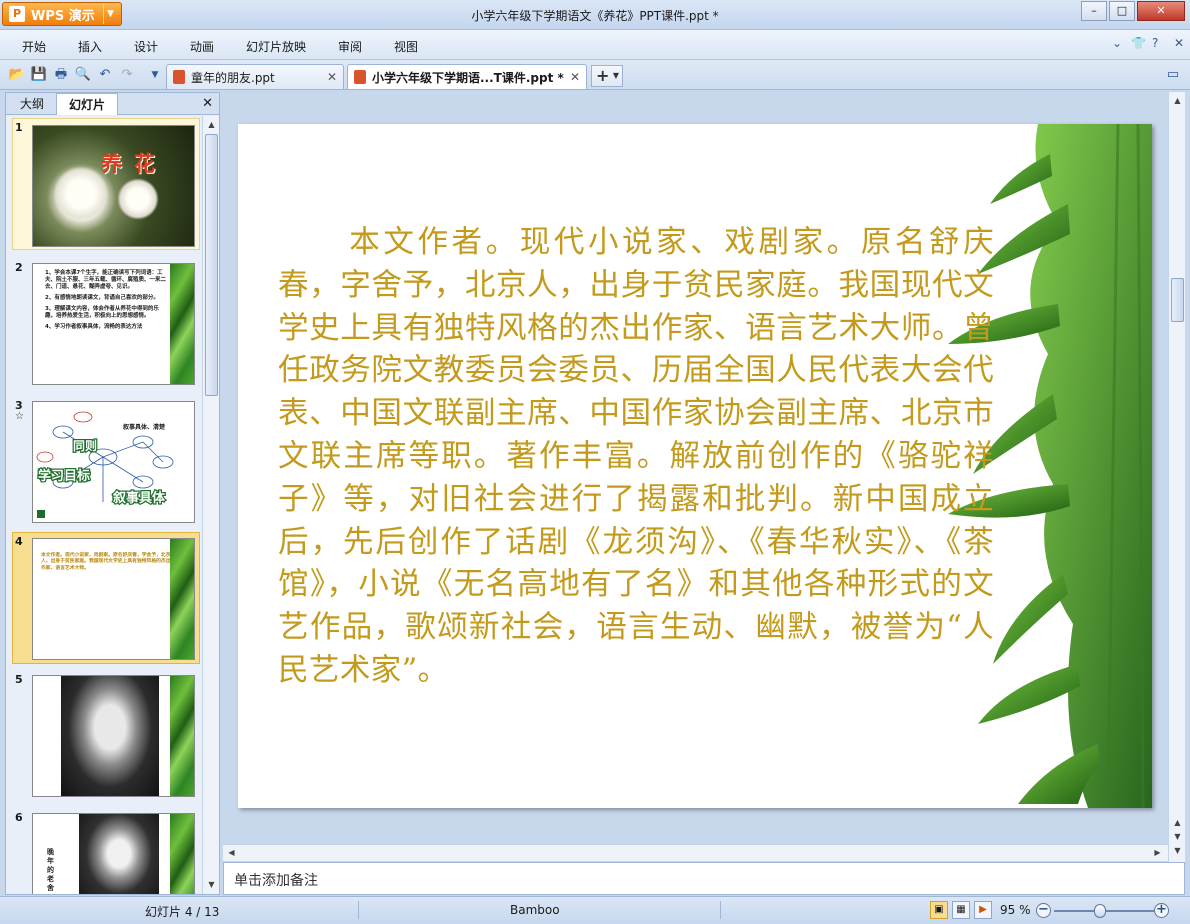 Image resolution: width=1190 pixels, height=924 pixels. What do you see at coordinates (595, 45) in the screenshot?
I see `ribbon-menu-bar: 开始 插入 设计 动画 幻灯片放映 审阅 视图 ⌄ 👕 ? ✕` at bounding box center [595, 45].